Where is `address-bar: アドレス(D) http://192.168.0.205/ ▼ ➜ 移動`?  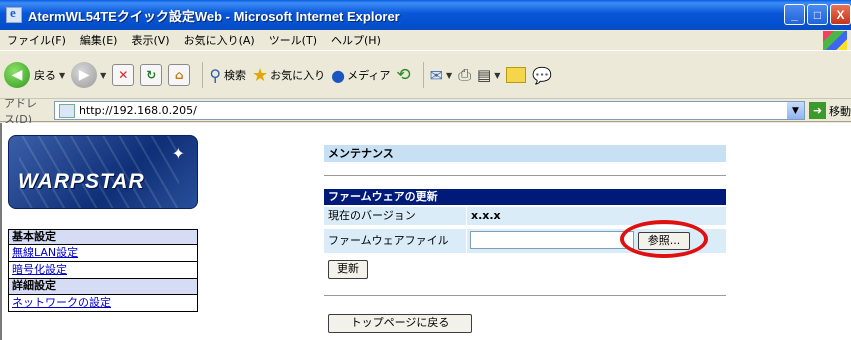 address-bar: アドレス(D) http://192.168.0.205/ ▼ ➜ 移動 is located at coordinates (425, 111).